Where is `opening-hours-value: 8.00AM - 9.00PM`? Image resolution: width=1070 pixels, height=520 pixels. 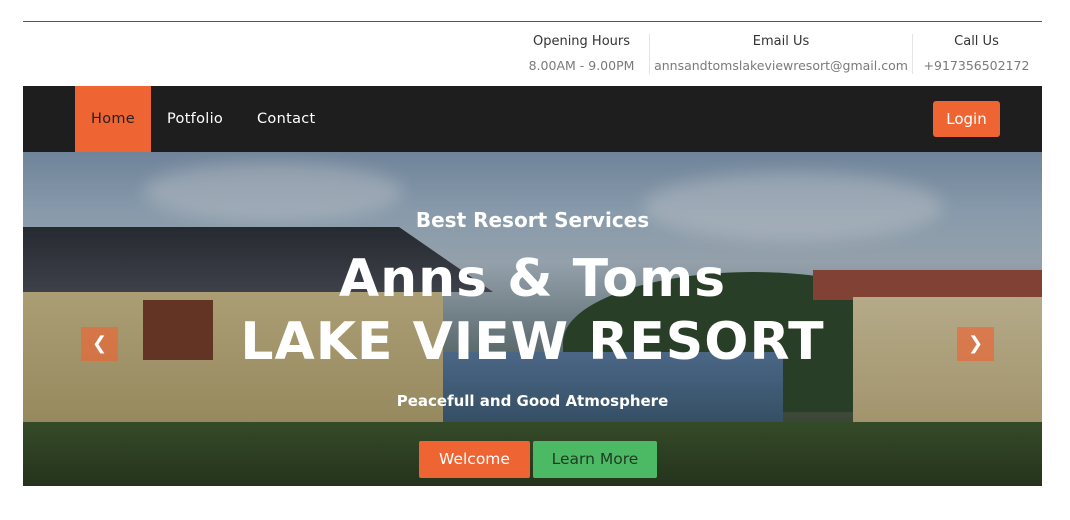
opening-hours-value: 8.00AM - 9.00PM is located at coordinates (581, 65).